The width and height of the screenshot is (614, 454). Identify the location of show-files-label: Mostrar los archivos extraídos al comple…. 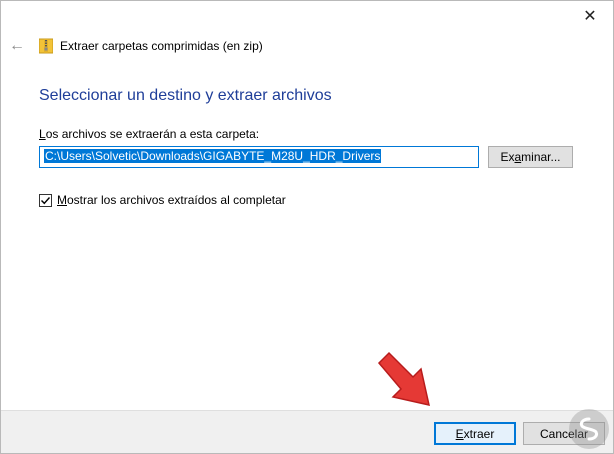
(171, 200).